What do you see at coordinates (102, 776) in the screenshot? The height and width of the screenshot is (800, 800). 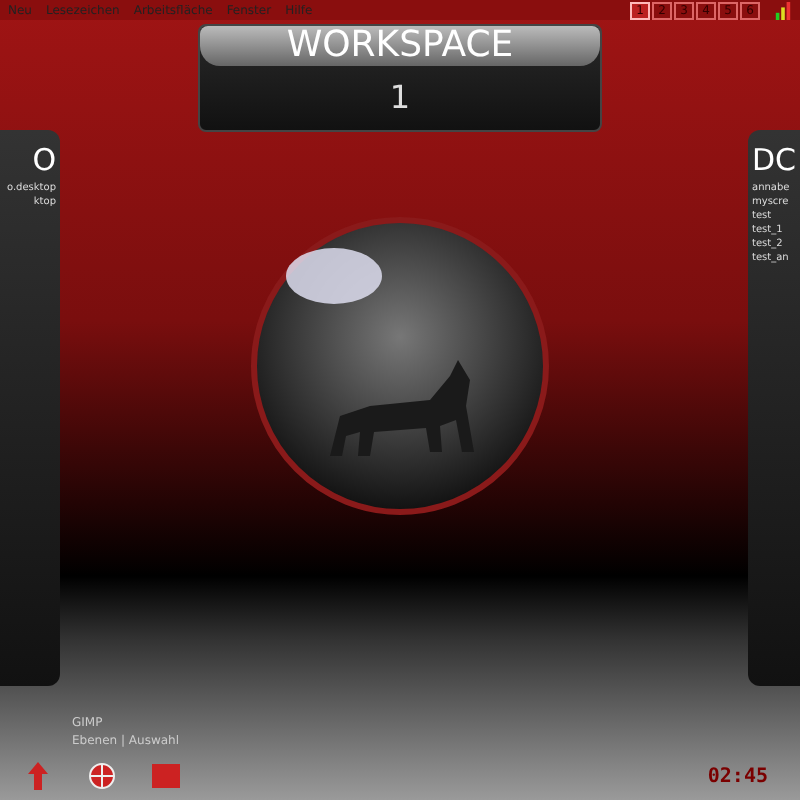 I see `globe-icon` at bounding box center [102, 776].